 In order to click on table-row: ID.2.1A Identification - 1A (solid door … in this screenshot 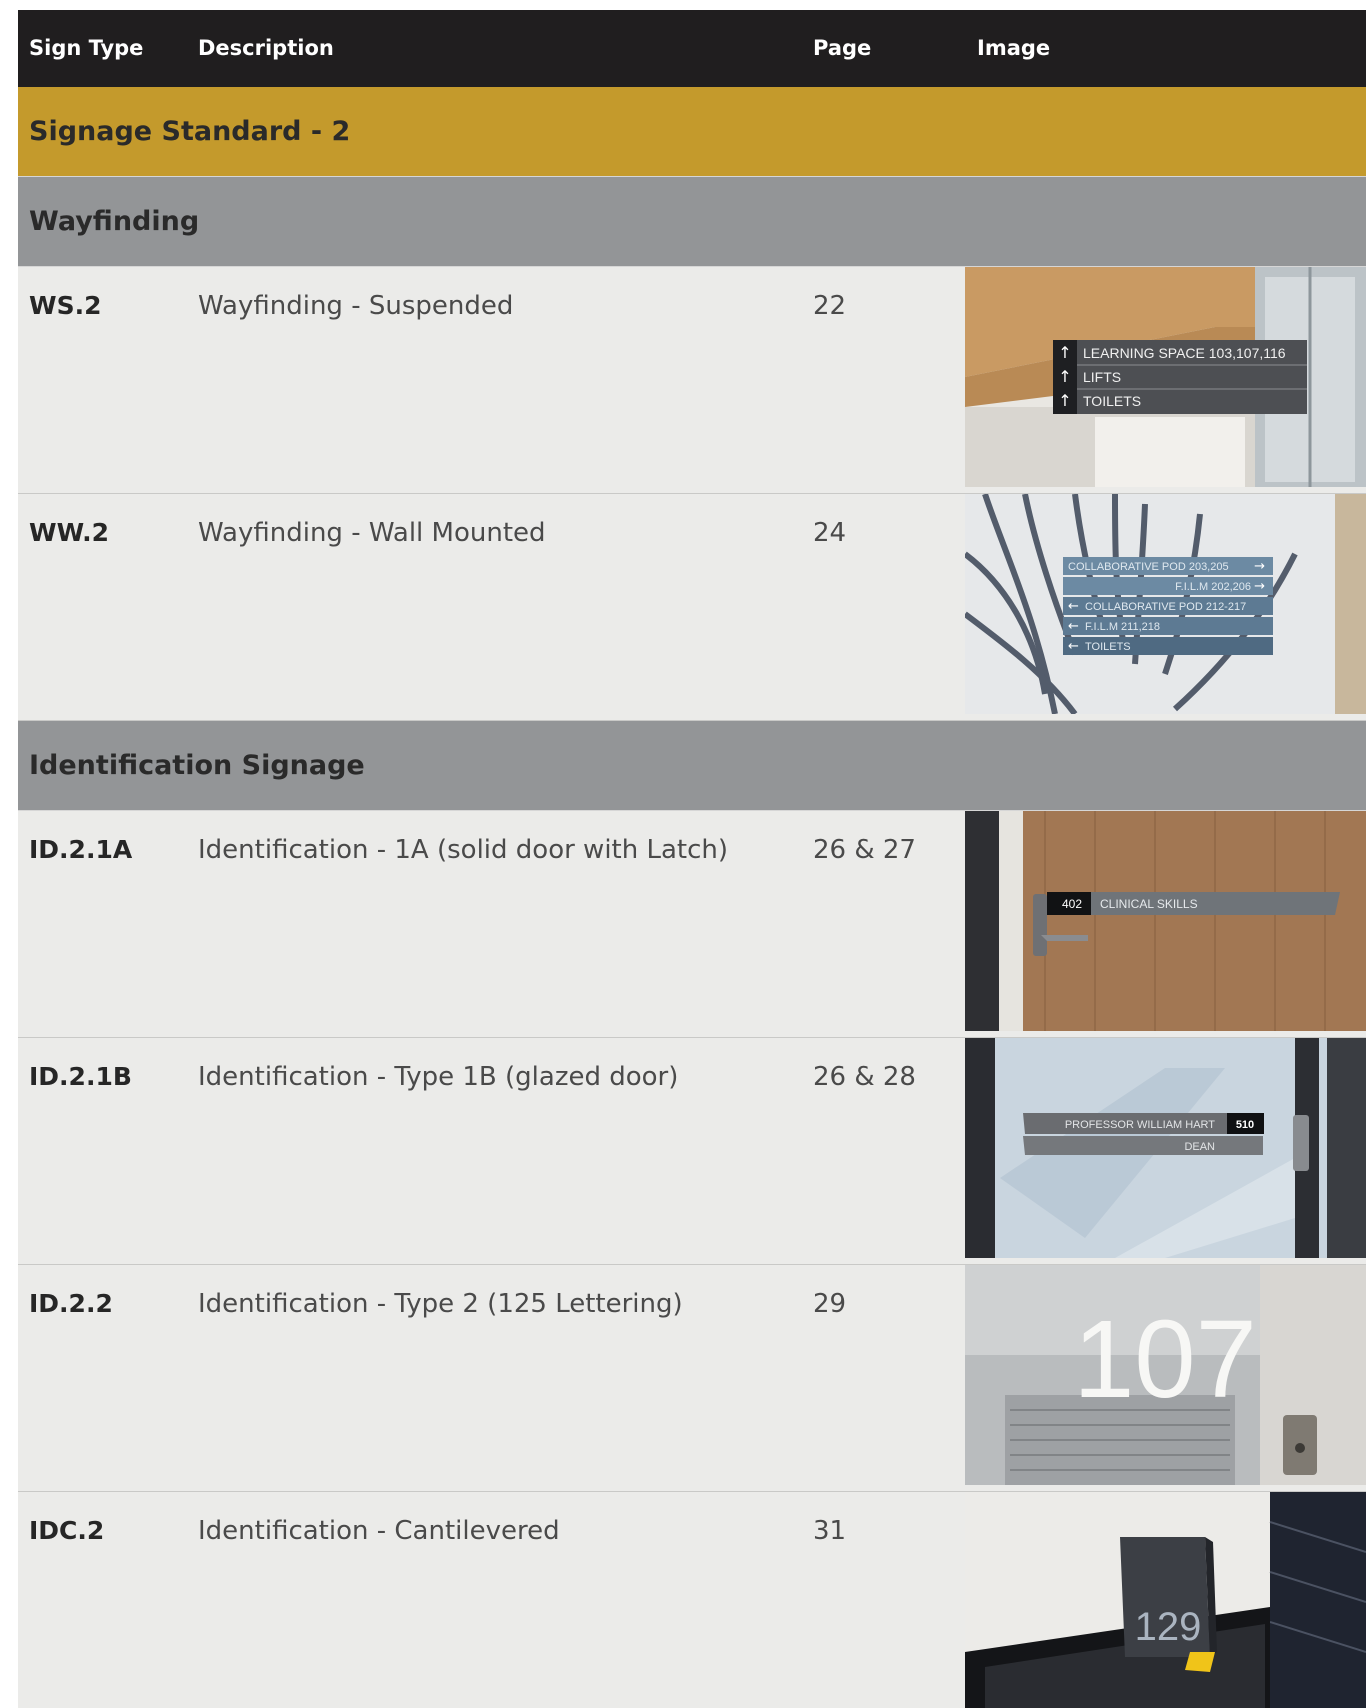, I will do `click(692, 924)`.